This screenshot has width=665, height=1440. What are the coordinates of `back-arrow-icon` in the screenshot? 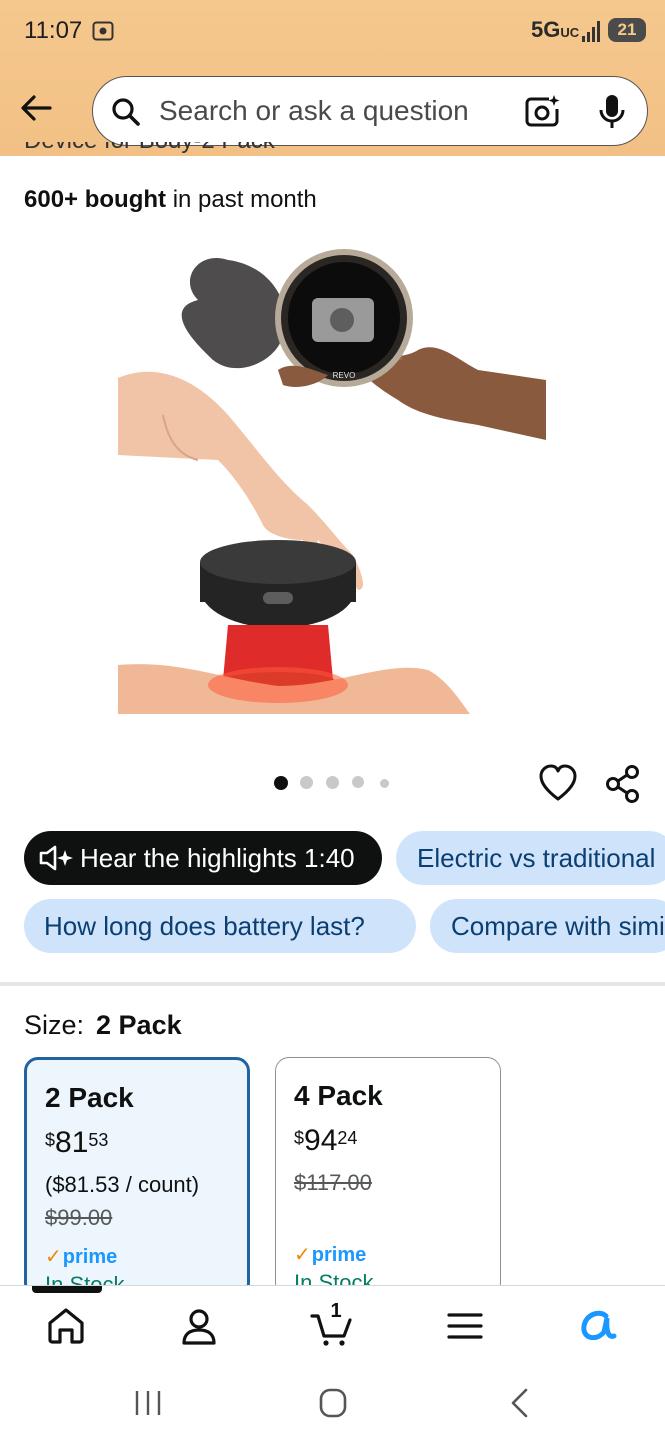 It's located at (36, 108).